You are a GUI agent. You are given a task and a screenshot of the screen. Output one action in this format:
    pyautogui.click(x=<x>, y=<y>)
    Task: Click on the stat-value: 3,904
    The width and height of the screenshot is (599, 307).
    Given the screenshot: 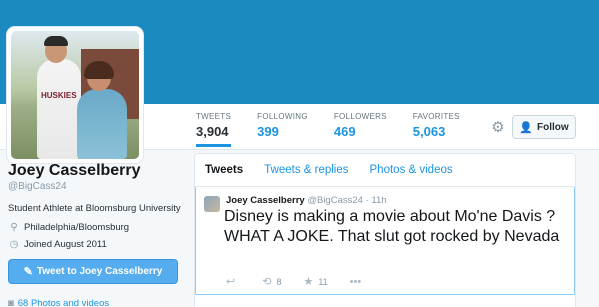 What is the action you would take?
    pyautogui.click(x=212, y=131)
    